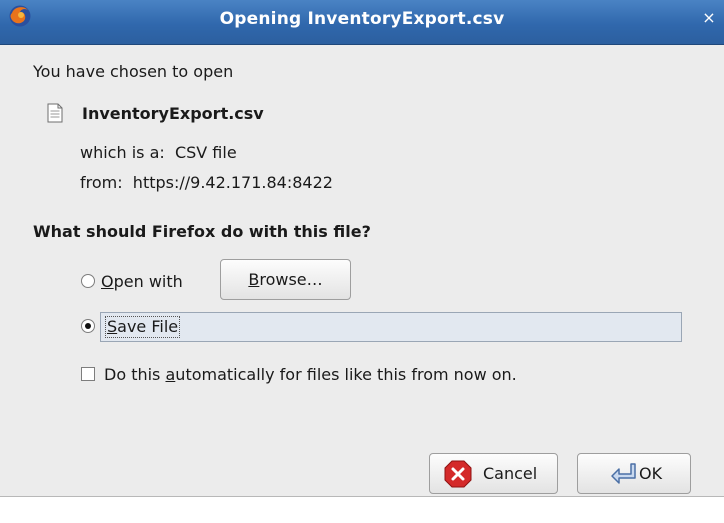 The image size is (724, 523). Describe the element at coordinates (254, 279) in the screenshot. I see `browse-mnemonic: B` at that location.